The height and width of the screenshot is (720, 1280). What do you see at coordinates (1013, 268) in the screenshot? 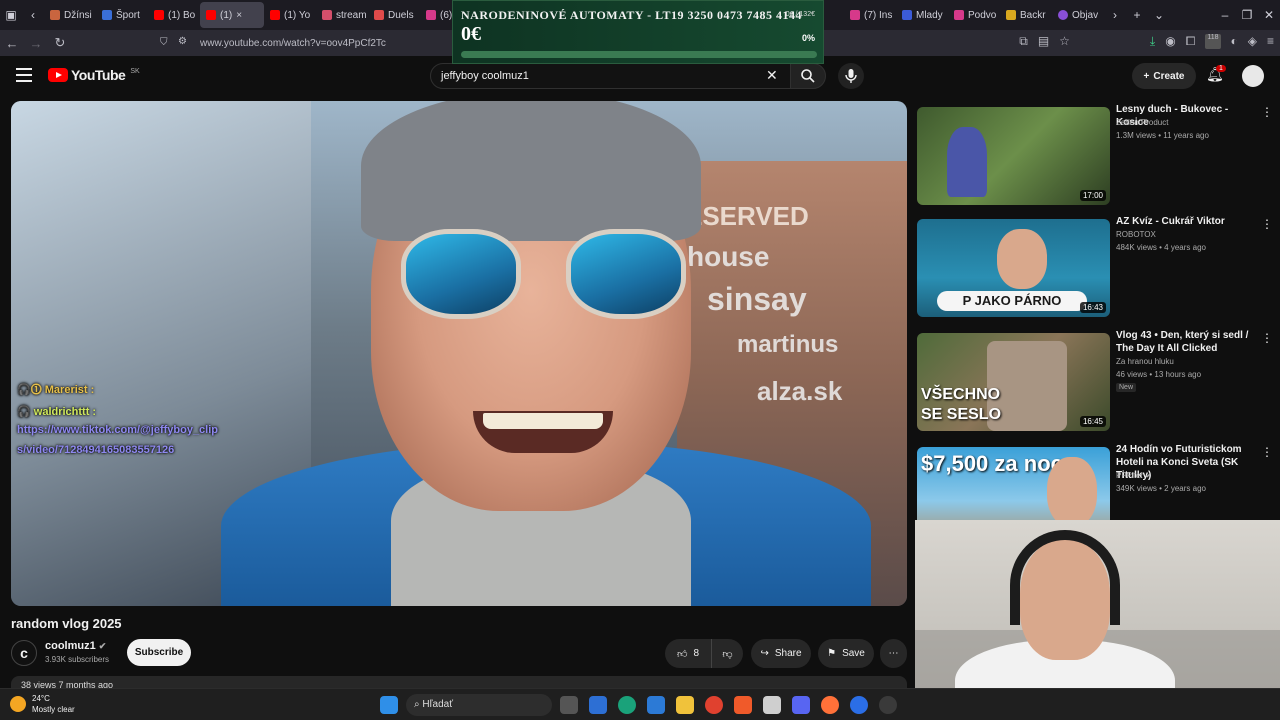
I see `video-thumbnail: P JAKO PÁRNO 16:43` at bounding box center [1013, 268].